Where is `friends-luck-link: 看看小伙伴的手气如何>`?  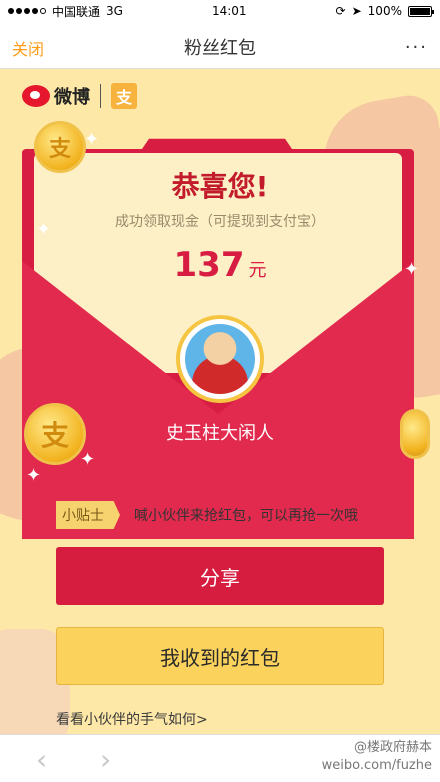 friends-luck-link: 看看小伙伴的手气如何> is located at coordinates (132, 719).